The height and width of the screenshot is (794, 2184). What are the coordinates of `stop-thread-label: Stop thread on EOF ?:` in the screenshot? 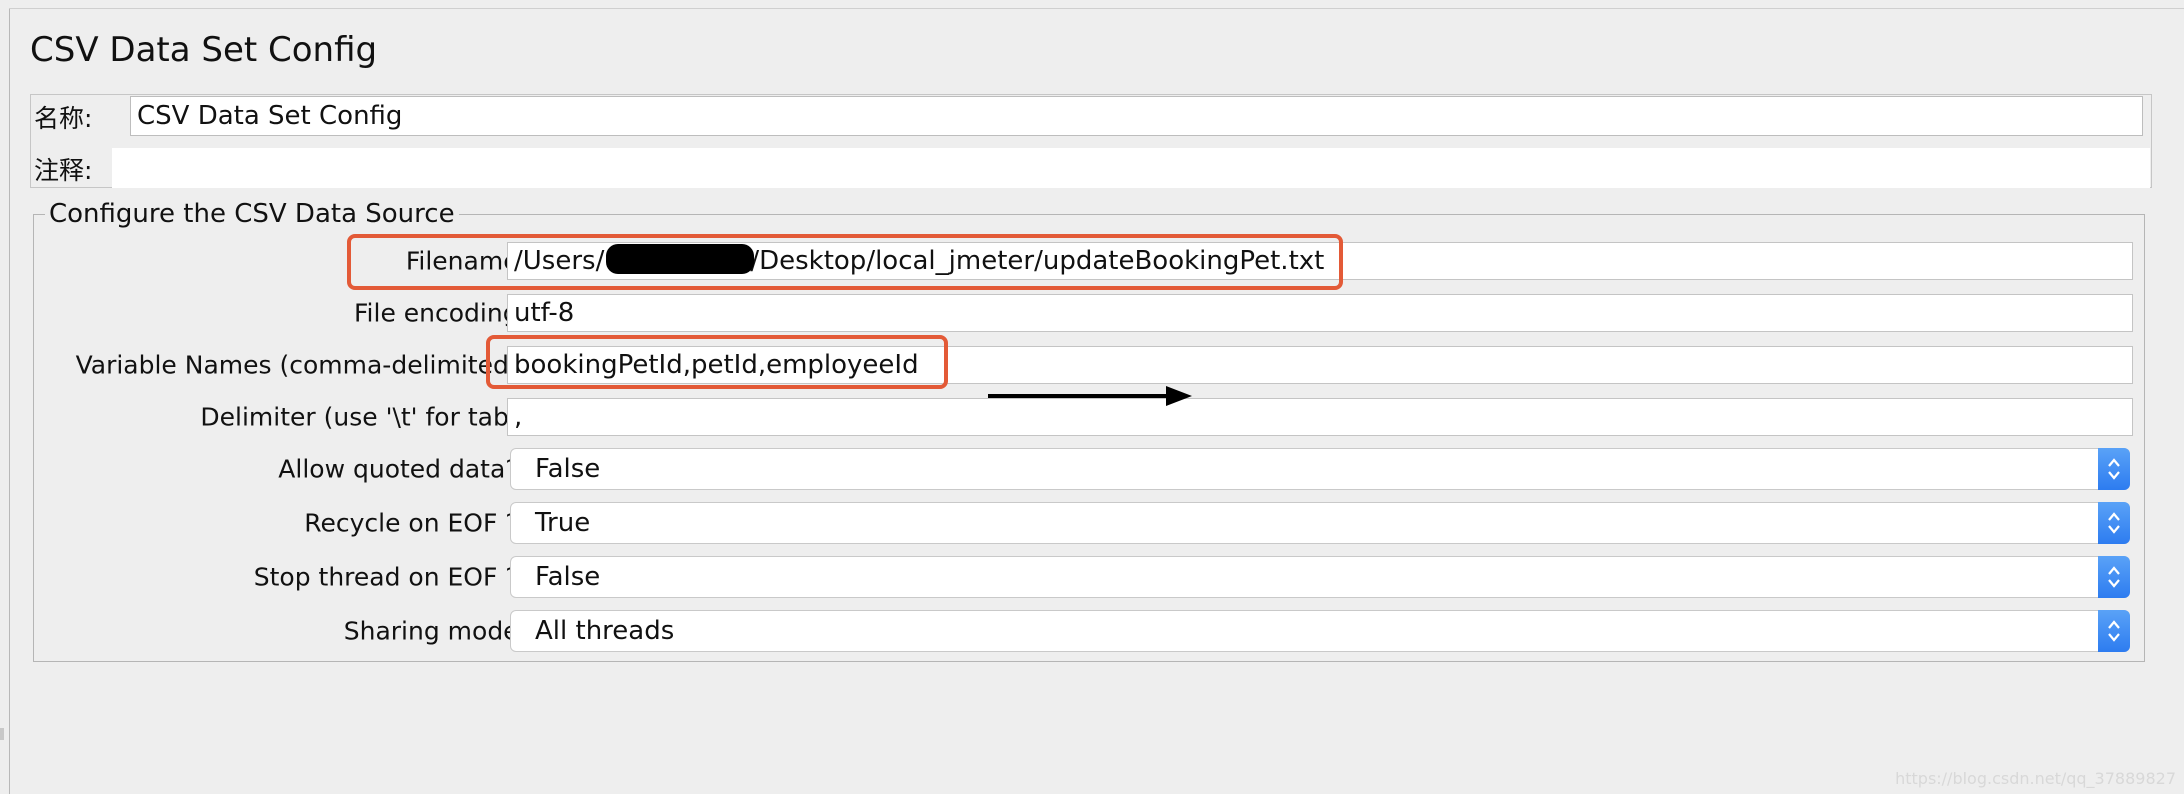 It's located at (390, 577).